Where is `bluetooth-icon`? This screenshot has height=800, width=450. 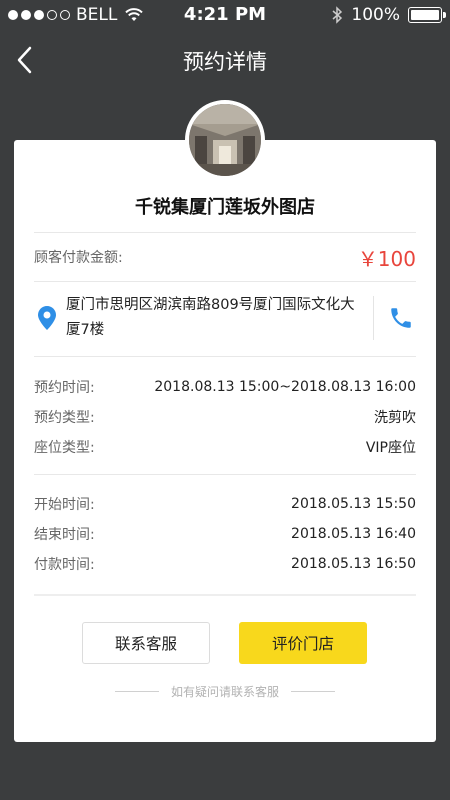 bluetooth-icon is located at coordinates (337, 15).